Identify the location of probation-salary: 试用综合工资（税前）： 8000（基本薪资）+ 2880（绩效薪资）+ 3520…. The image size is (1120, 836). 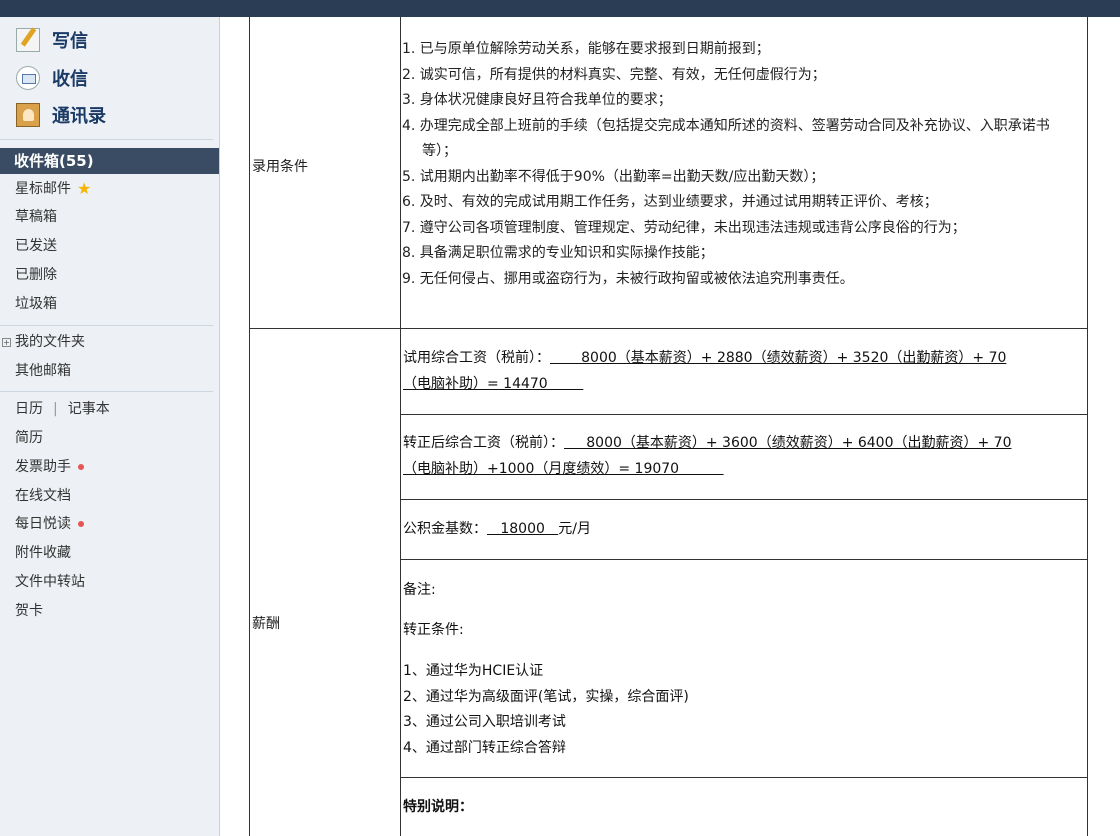
(743, 371).